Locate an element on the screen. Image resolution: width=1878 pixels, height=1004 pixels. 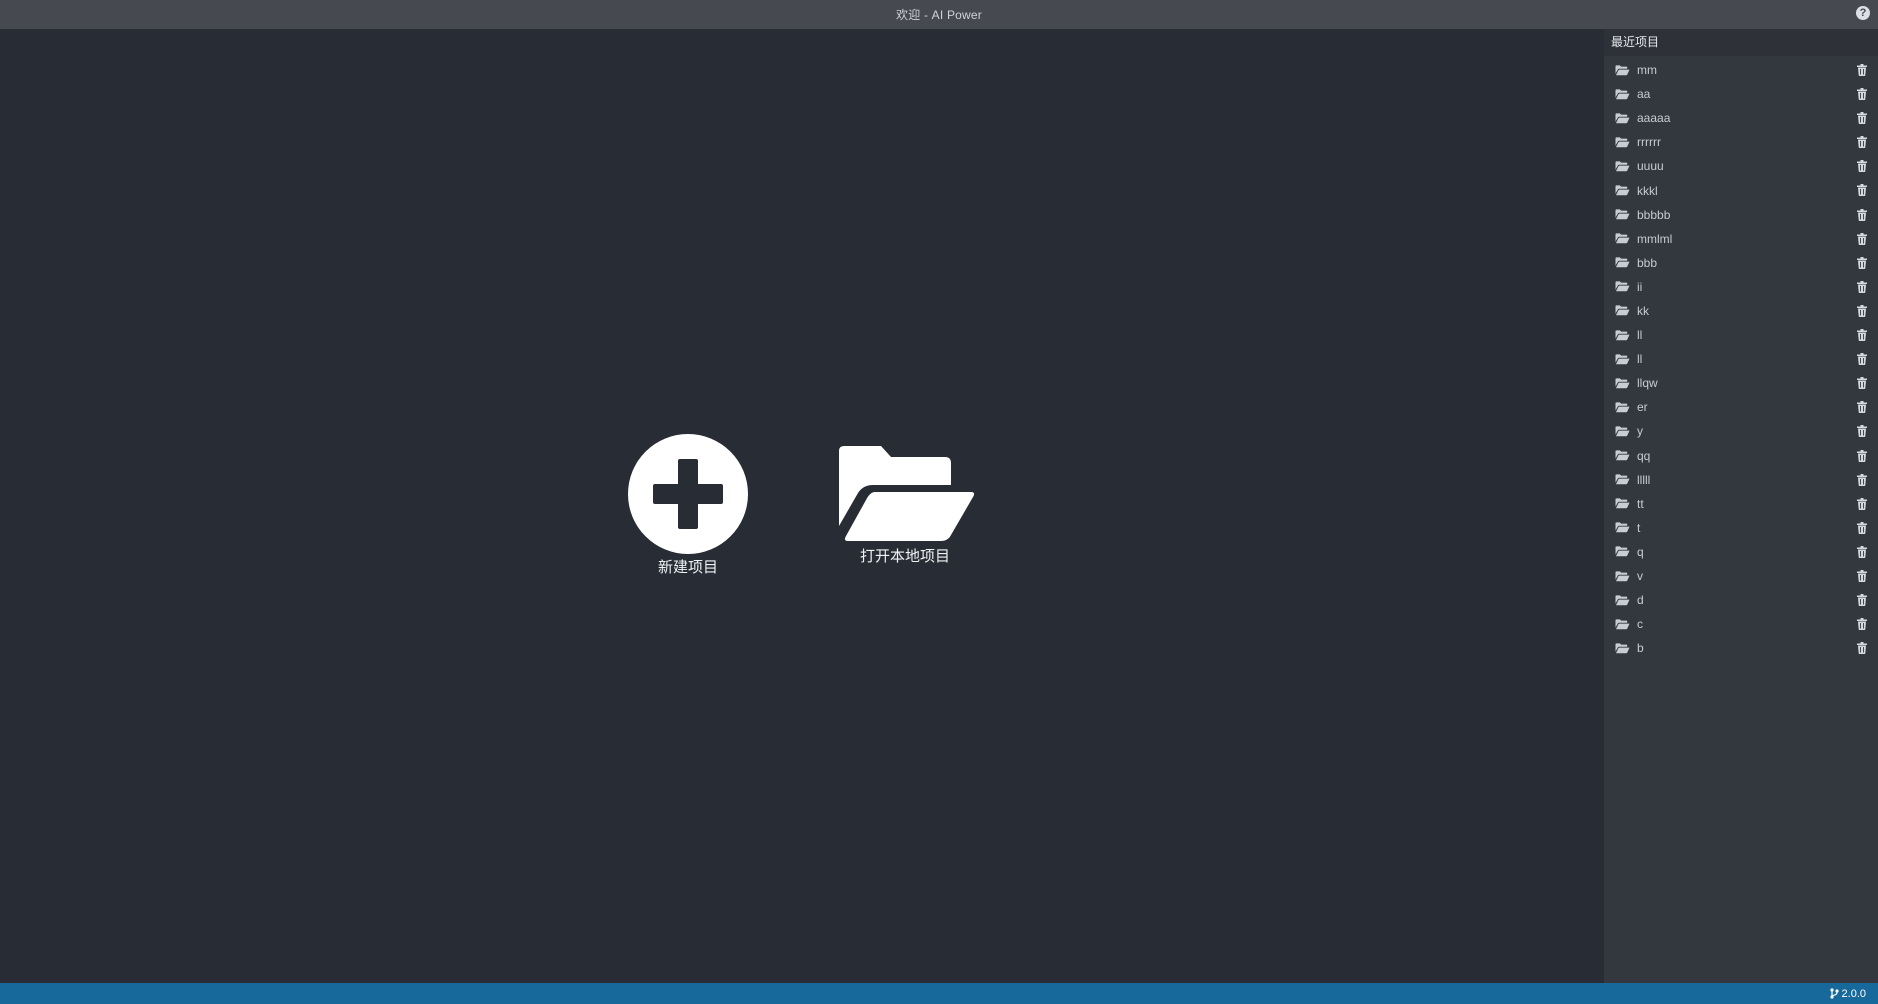
recent-project-name: q is located at coordinates (1640, 551).